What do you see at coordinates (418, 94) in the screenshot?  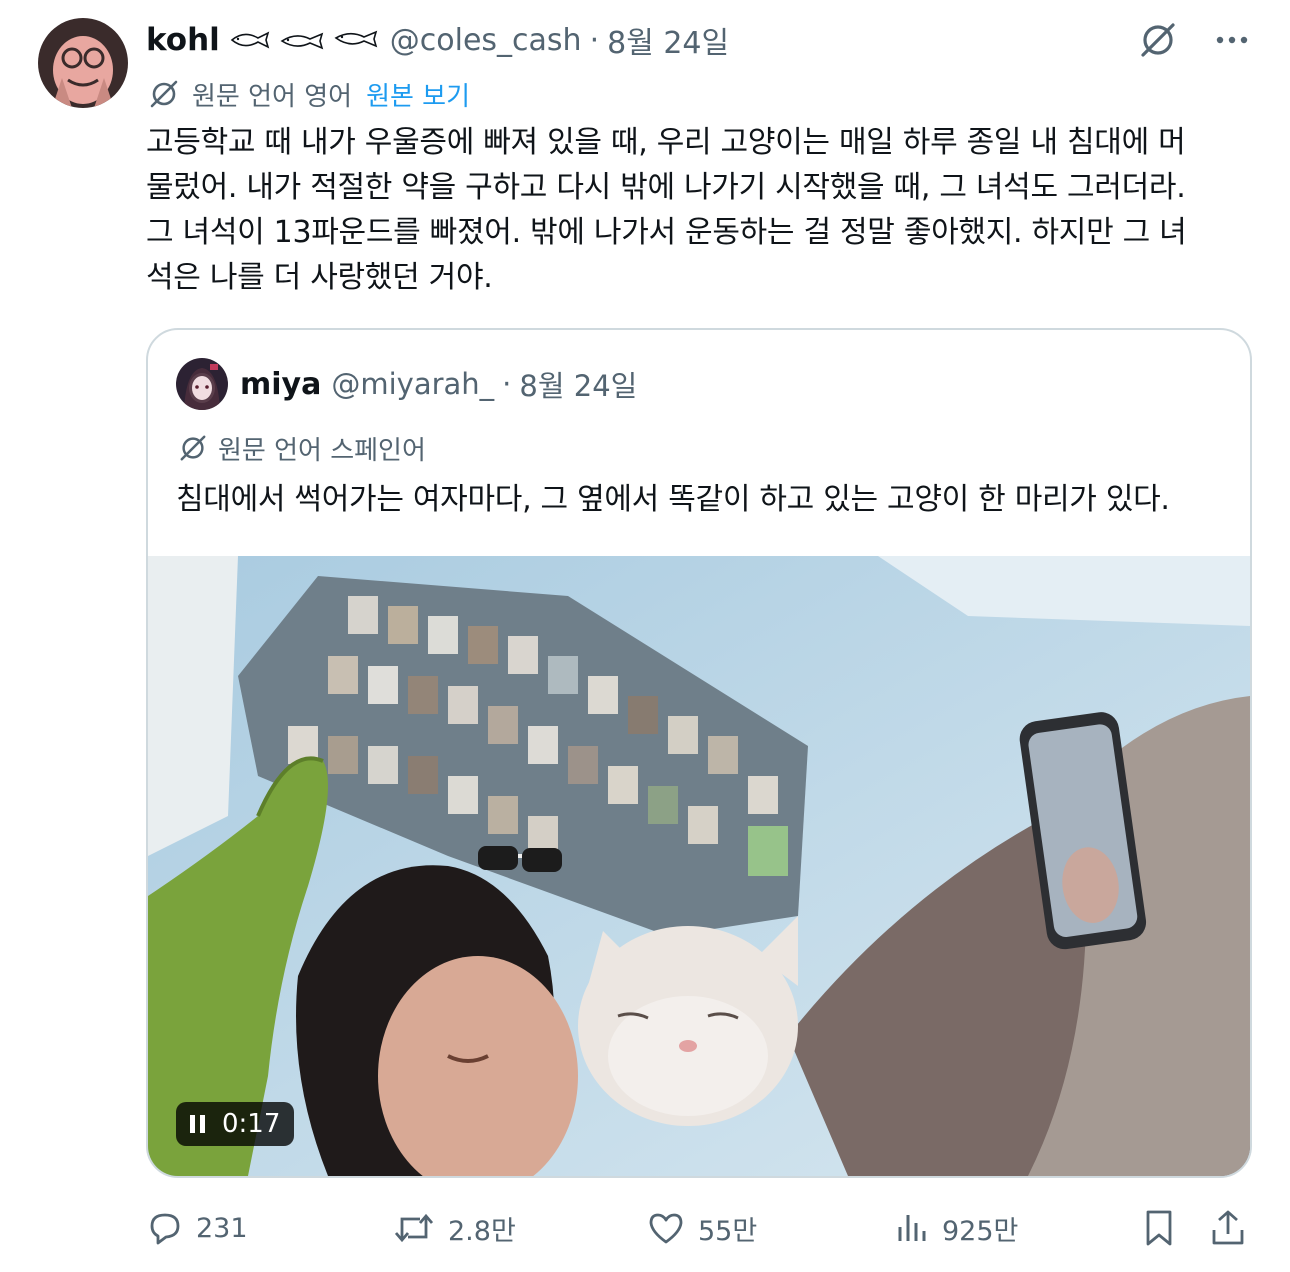 I see `show-original-link: 원본 보기` at bounding box center [418, 94].